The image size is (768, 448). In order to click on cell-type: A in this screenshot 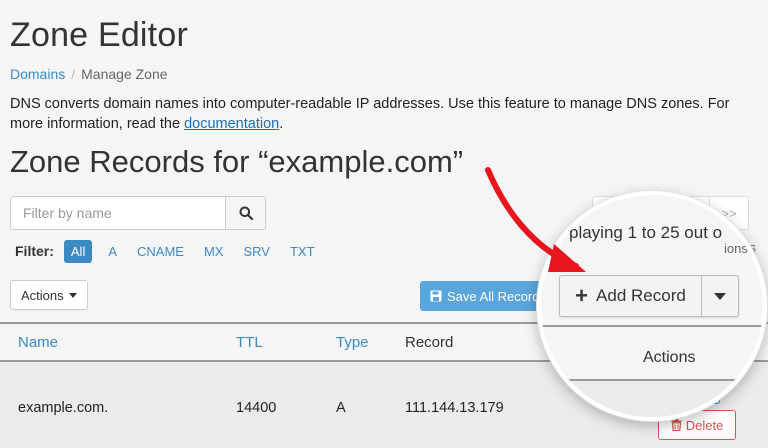, I will do `click(341, 408)`.